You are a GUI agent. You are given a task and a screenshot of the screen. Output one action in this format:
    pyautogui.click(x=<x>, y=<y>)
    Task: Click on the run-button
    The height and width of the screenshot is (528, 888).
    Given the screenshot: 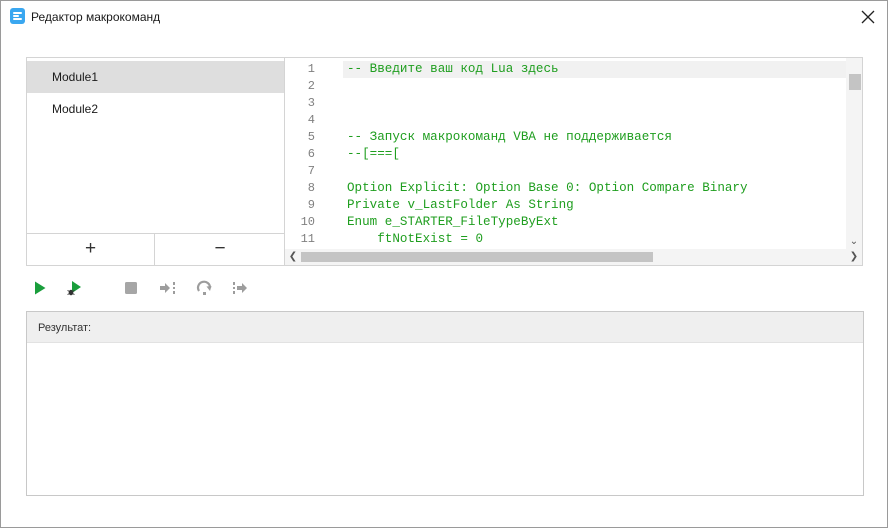 What is the action you would take?
    pyautogui.click(x=40, y=288)
    